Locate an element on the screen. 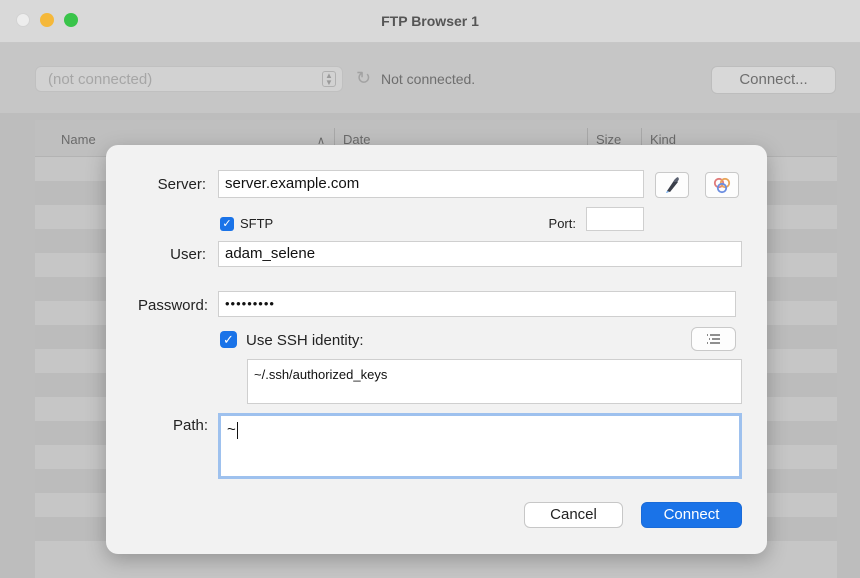 The image size is (860, 578). port-label: Port: is located at coordinates (562, 223).